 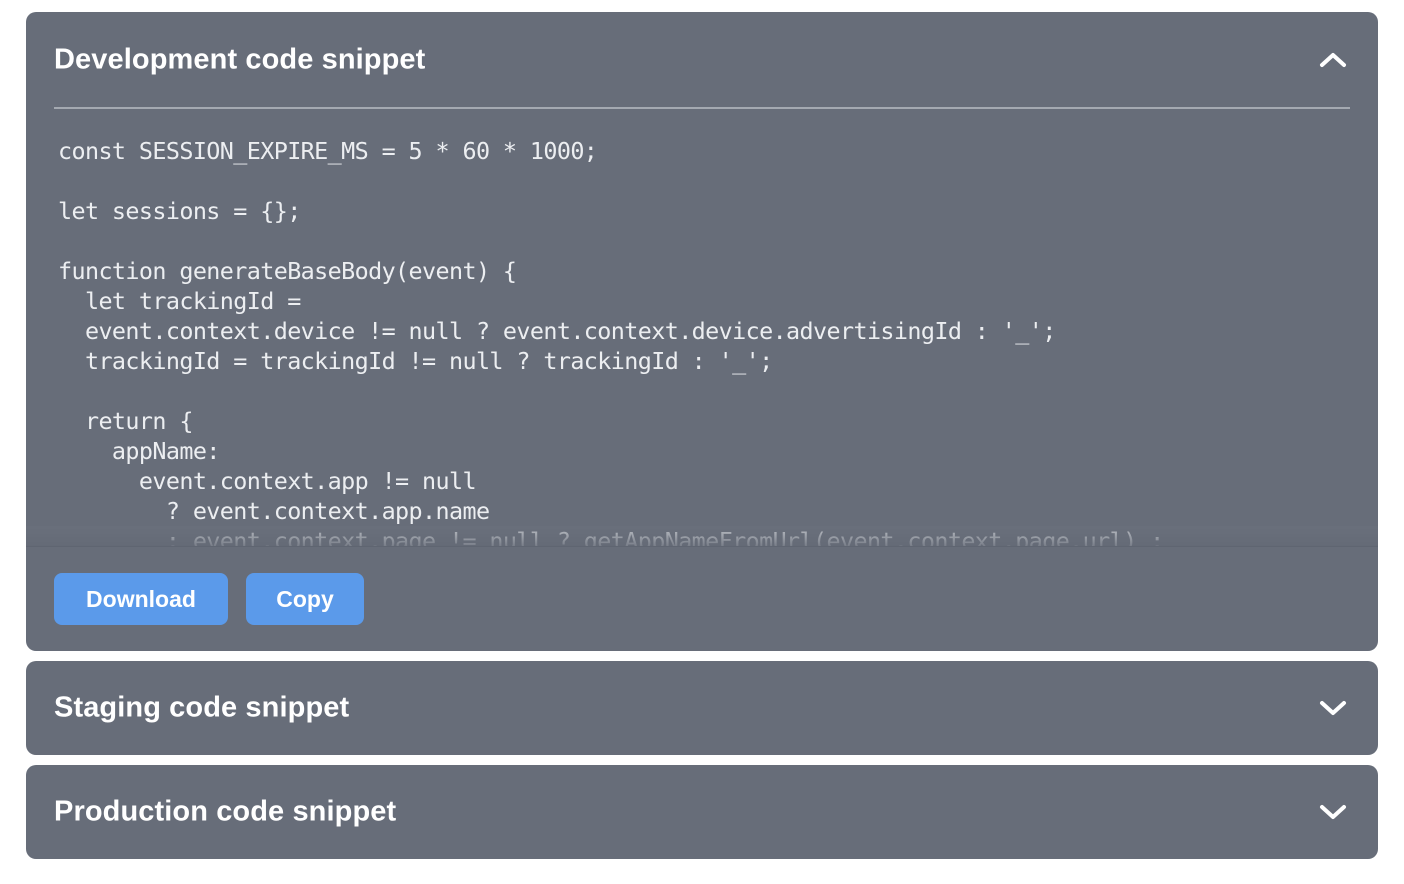 What do you see at coordinates (702, 599) in the screenshot?
I see `snippet-actions: Download Copy` at bounding box center [702, 599].